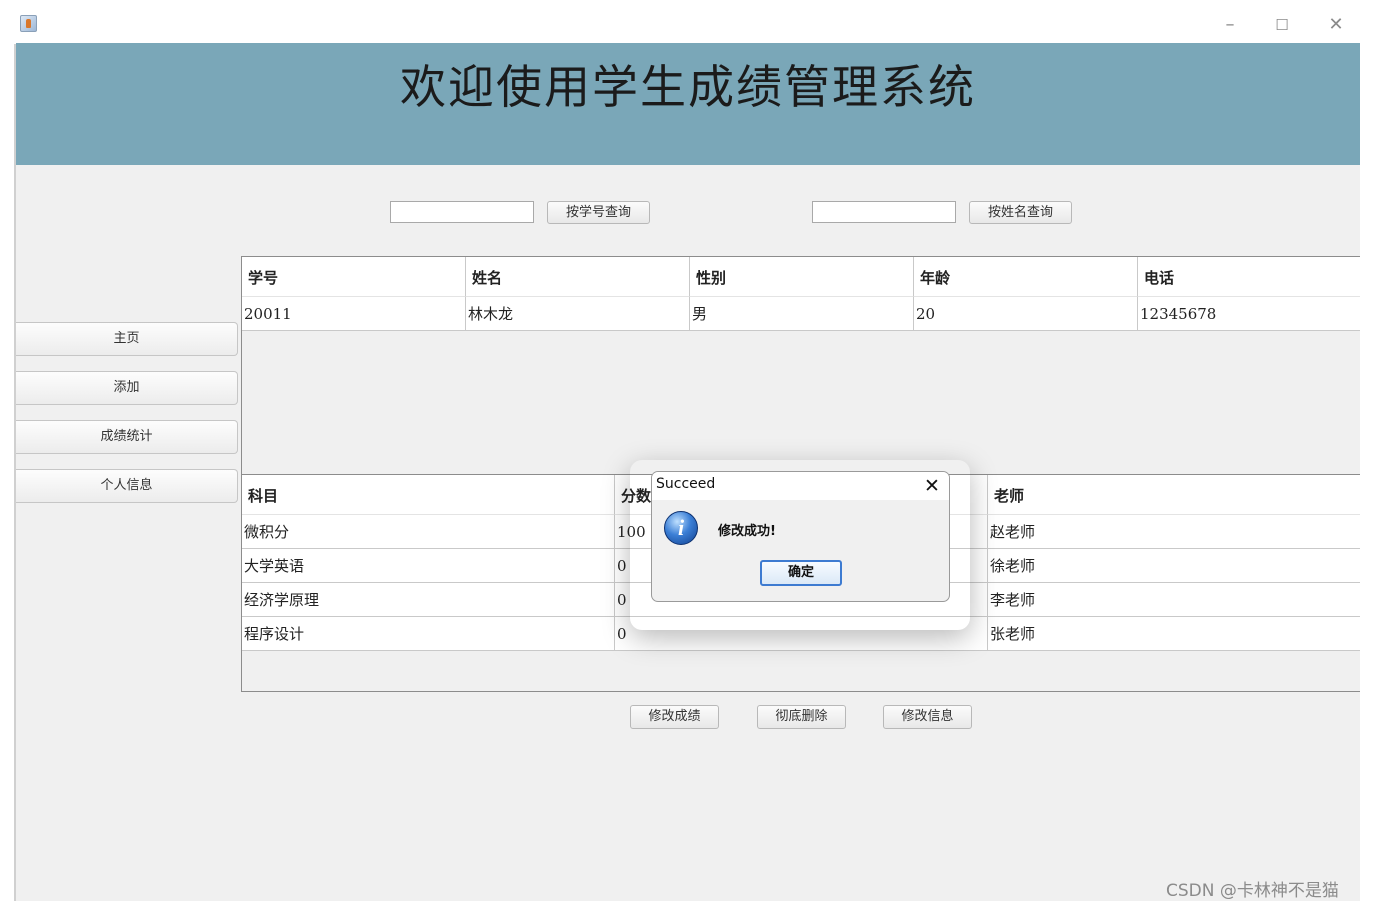  I want to click on table-cell: 林木龙, so click(578, 314).